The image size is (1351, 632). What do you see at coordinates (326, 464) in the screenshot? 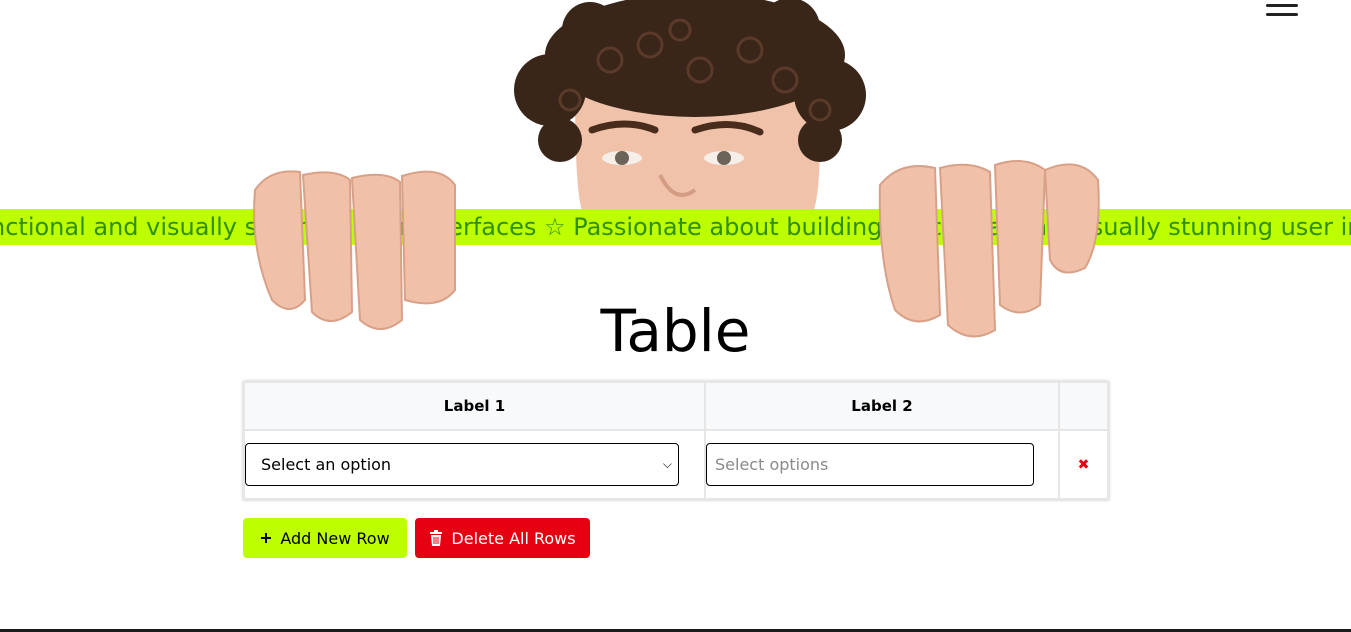
I see `option-select-value: Select an option` at bounding box center [326, 464].